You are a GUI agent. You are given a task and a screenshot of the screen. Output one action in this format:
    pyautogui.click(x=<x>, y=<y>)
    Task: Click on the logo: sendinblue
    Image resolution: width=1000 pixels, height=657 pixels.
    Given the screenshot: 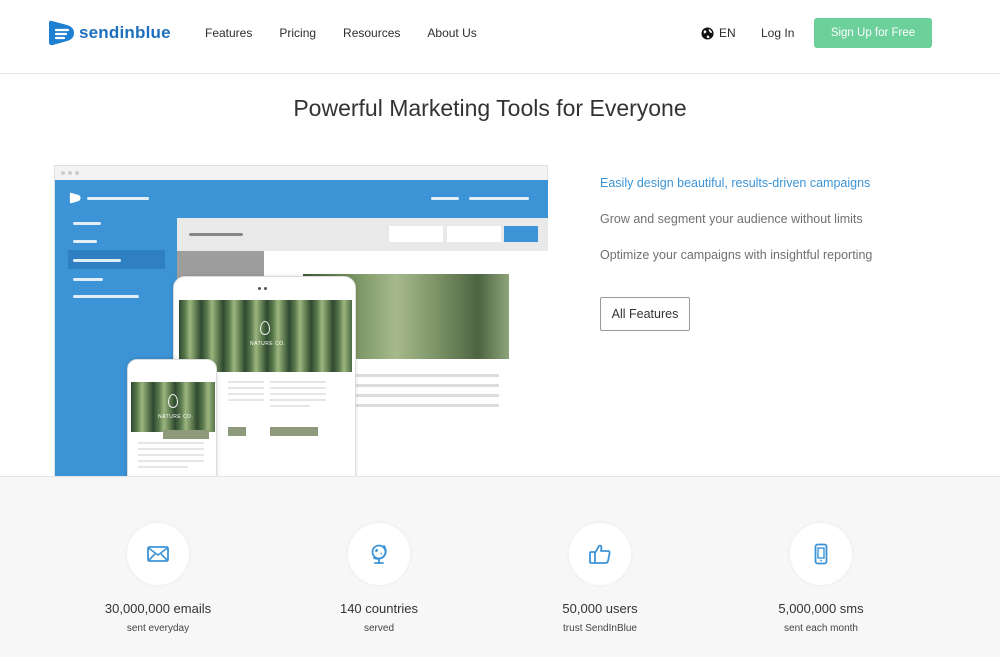 What is the action you would take?
    pyautogui.click(x=109, y=33)
    